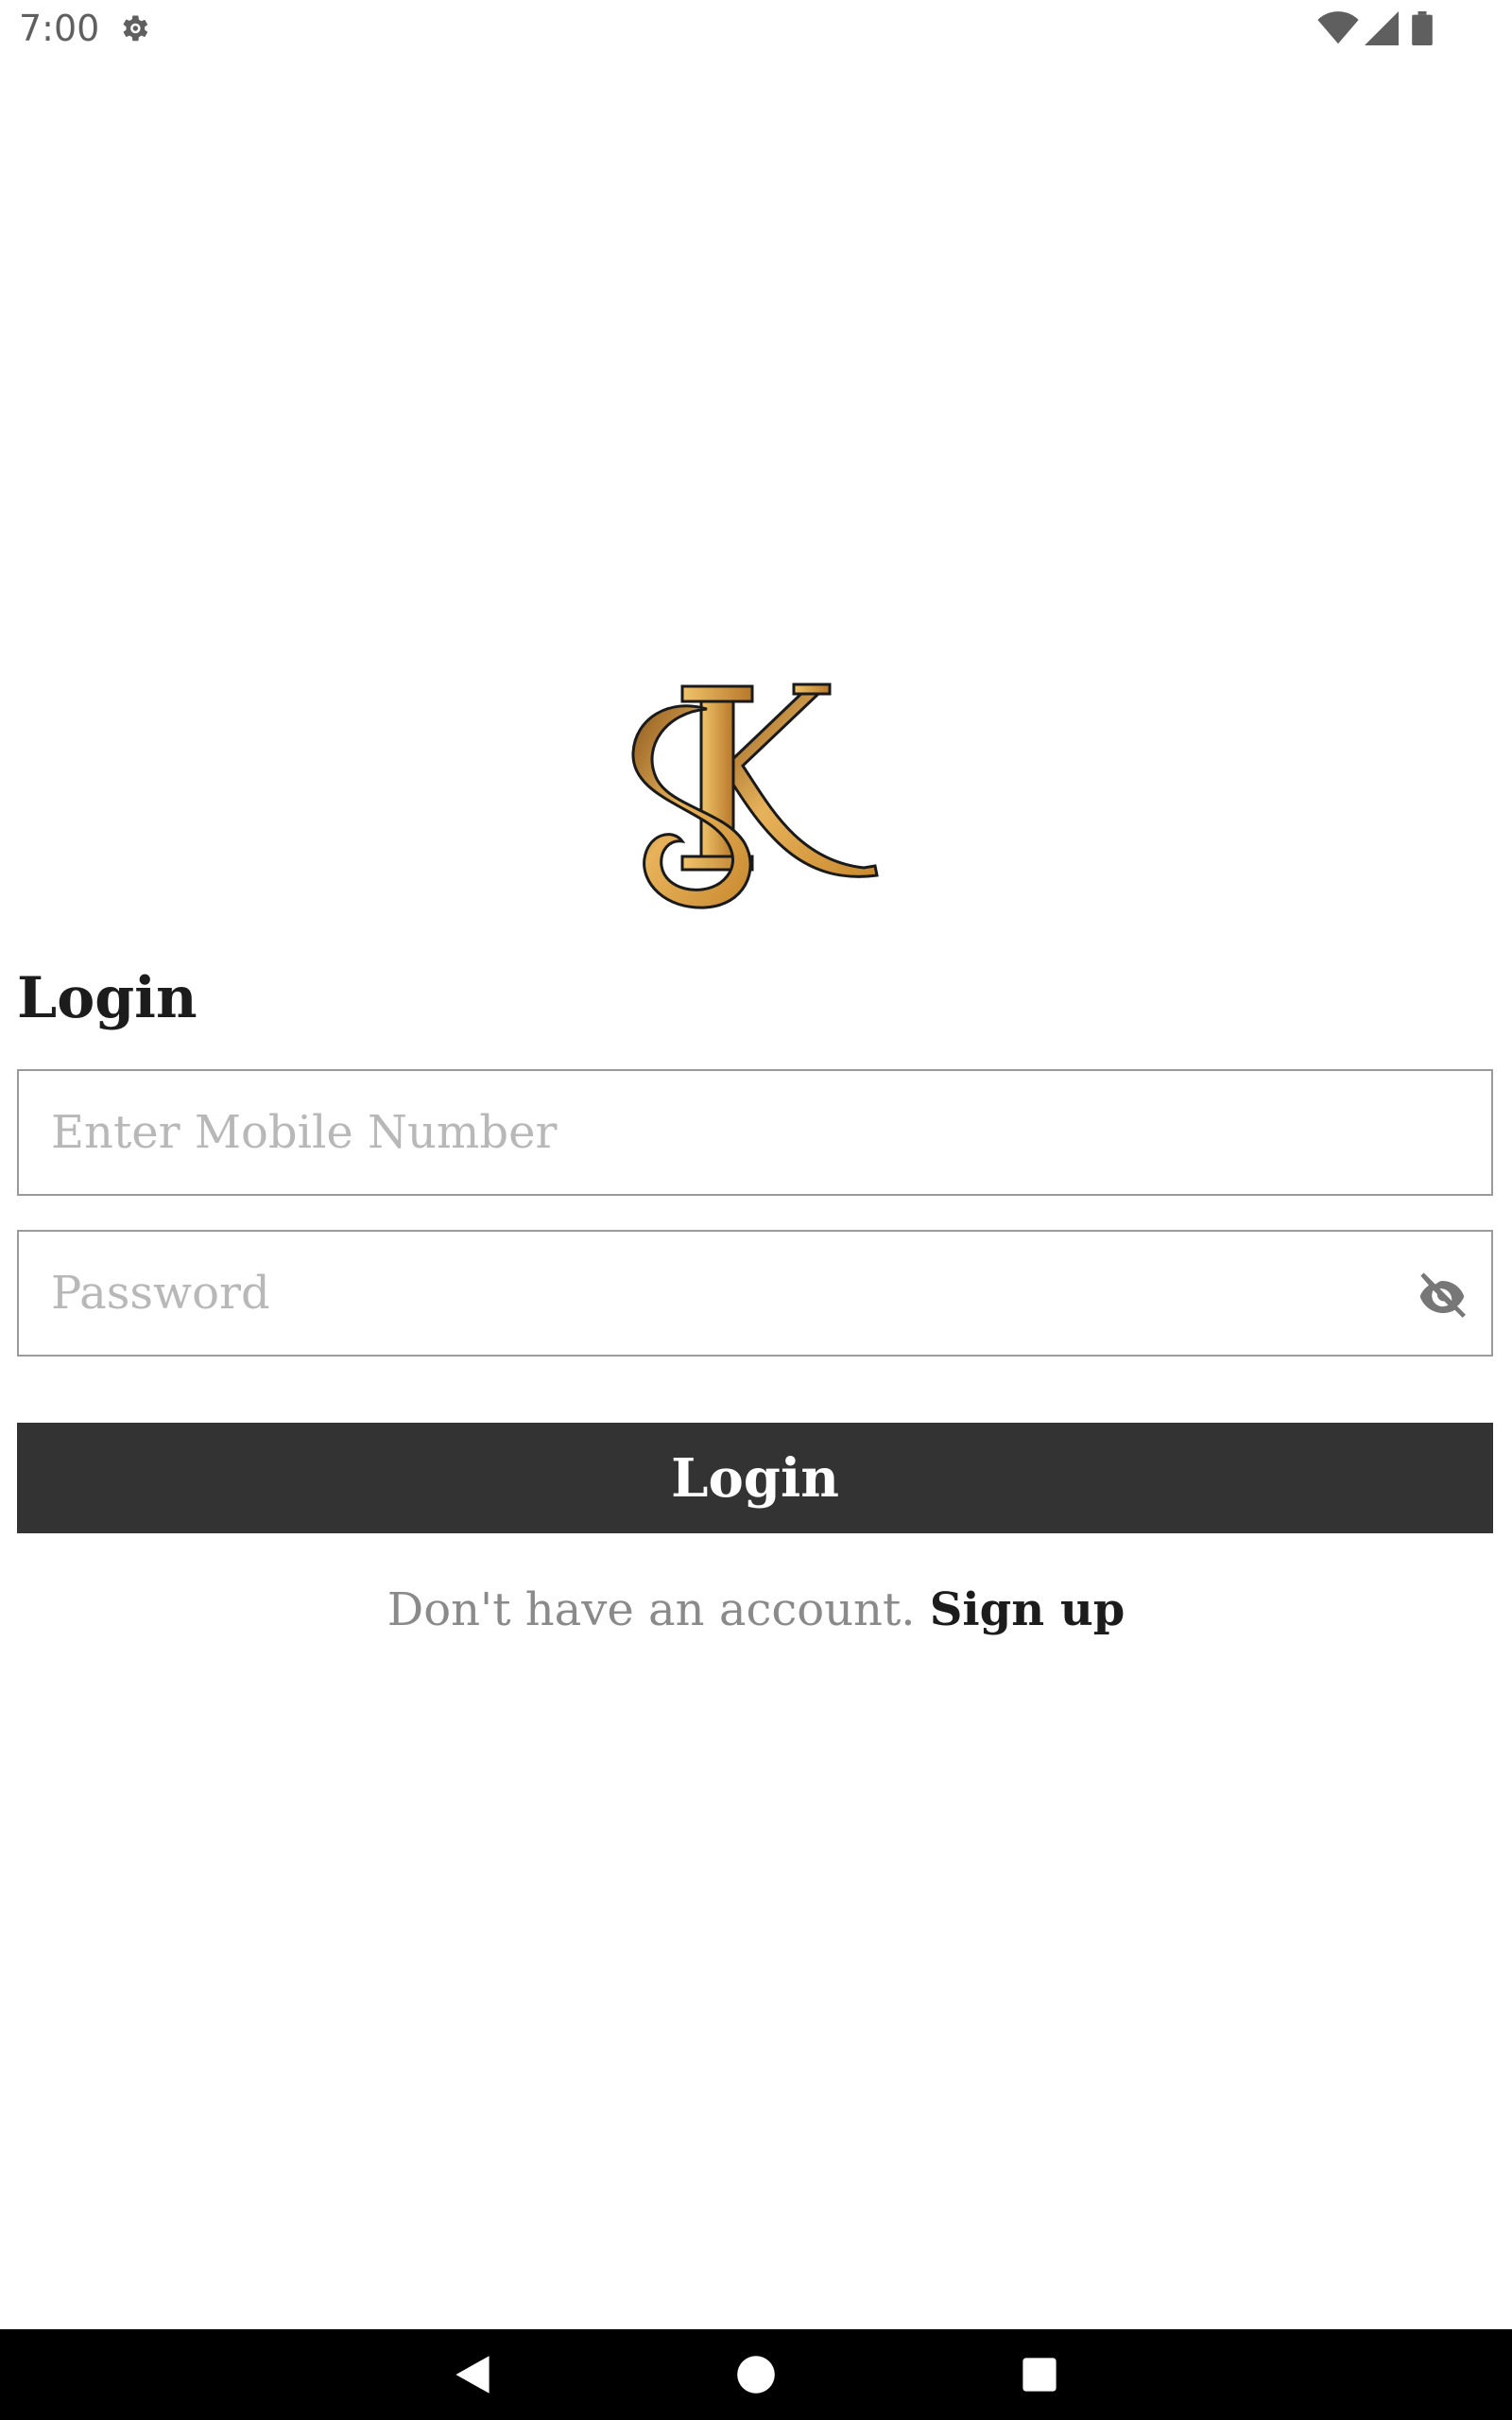 This screenshot has height=2420, width=1512. What do you see at coordinates (107, 998) in the screenshot?
I see `page-title: Login` at bounding box center [107, 998].